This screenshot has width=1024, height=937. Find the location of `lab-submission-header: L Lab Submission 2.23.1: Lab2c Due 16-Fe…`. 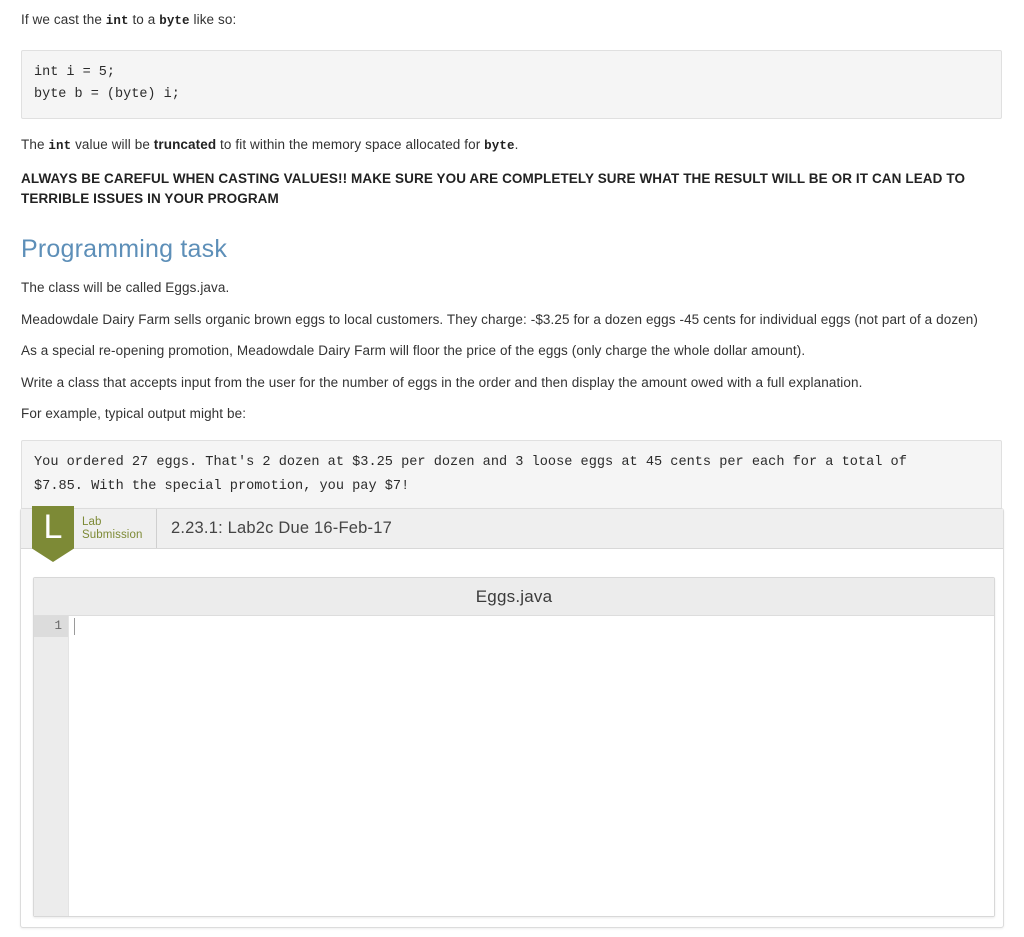

lab-submission-header: L Lab Submission 2.23.1: Lab2c Due 16-Fe… is located at coordinates (512, 534).